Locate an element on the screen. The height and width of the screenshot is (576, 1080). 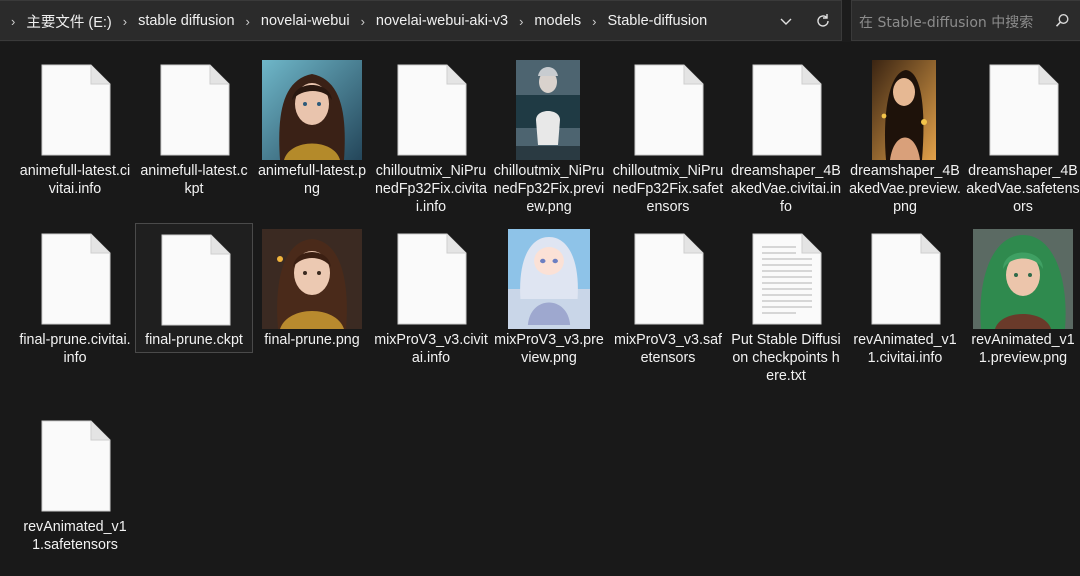
file-item: mixProV3_v3.civitai.info is located at coordinates (431, 295).